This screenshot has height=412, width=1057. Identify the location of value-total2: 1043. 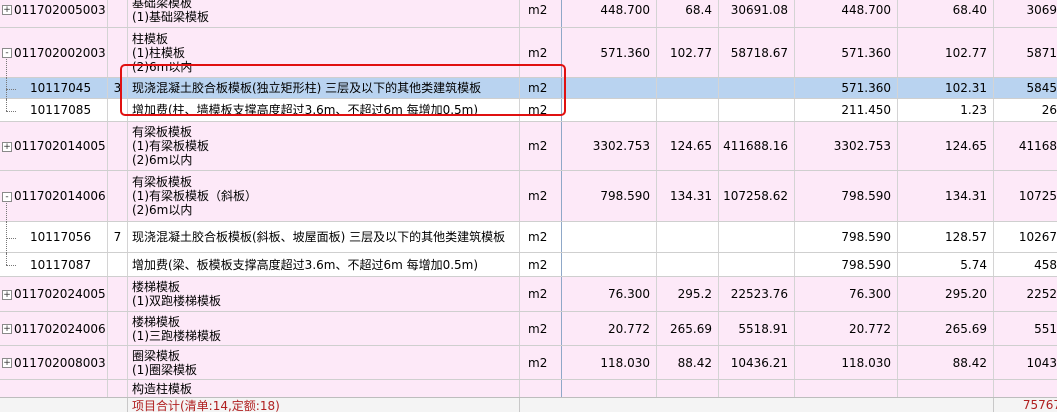
(1041, 362).